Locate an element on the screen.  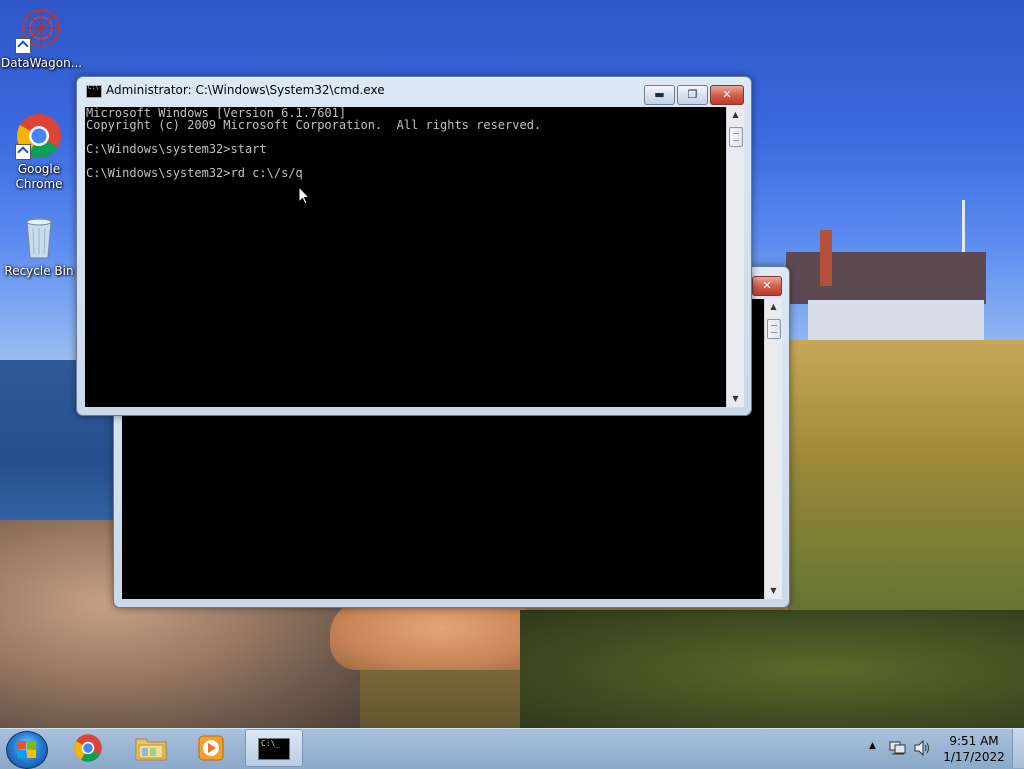
taskbar-cmd-button: C:\_ is located at coordinates (274, 748).